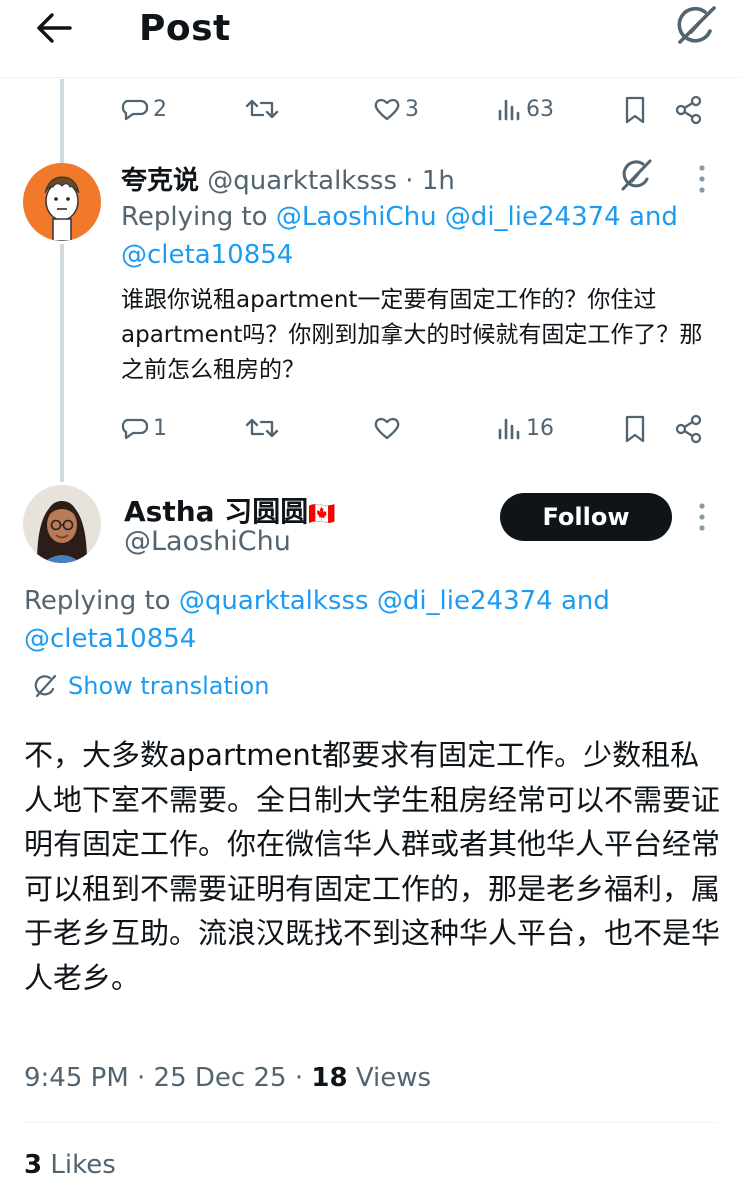 This screenshot has width=741, height=1200. I want to click on reply-author-line: 夸克说 @quarktalksss · 1h, so click(288, 178).